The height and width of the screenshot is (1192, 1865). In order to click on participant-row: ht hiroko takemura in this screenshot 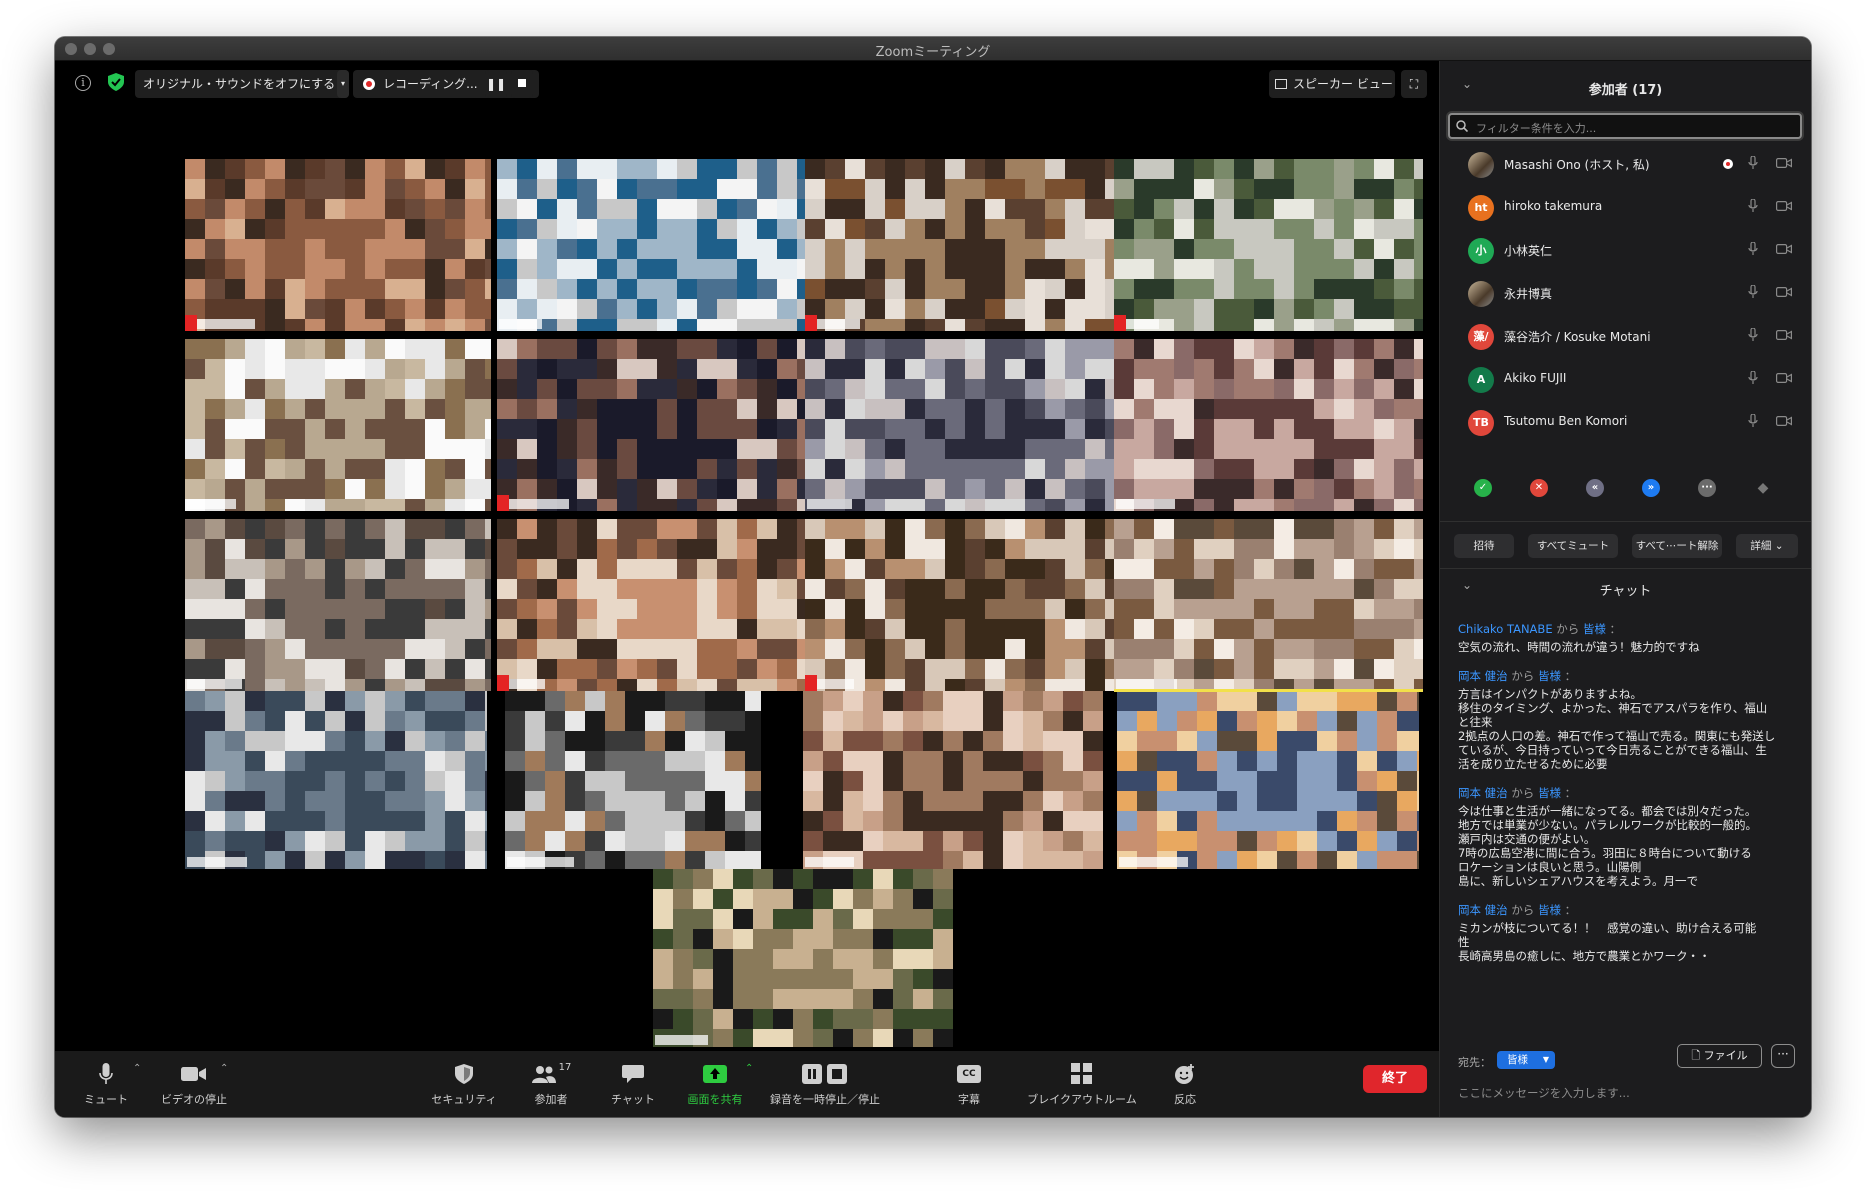, I will do `click(1625, 207)`.